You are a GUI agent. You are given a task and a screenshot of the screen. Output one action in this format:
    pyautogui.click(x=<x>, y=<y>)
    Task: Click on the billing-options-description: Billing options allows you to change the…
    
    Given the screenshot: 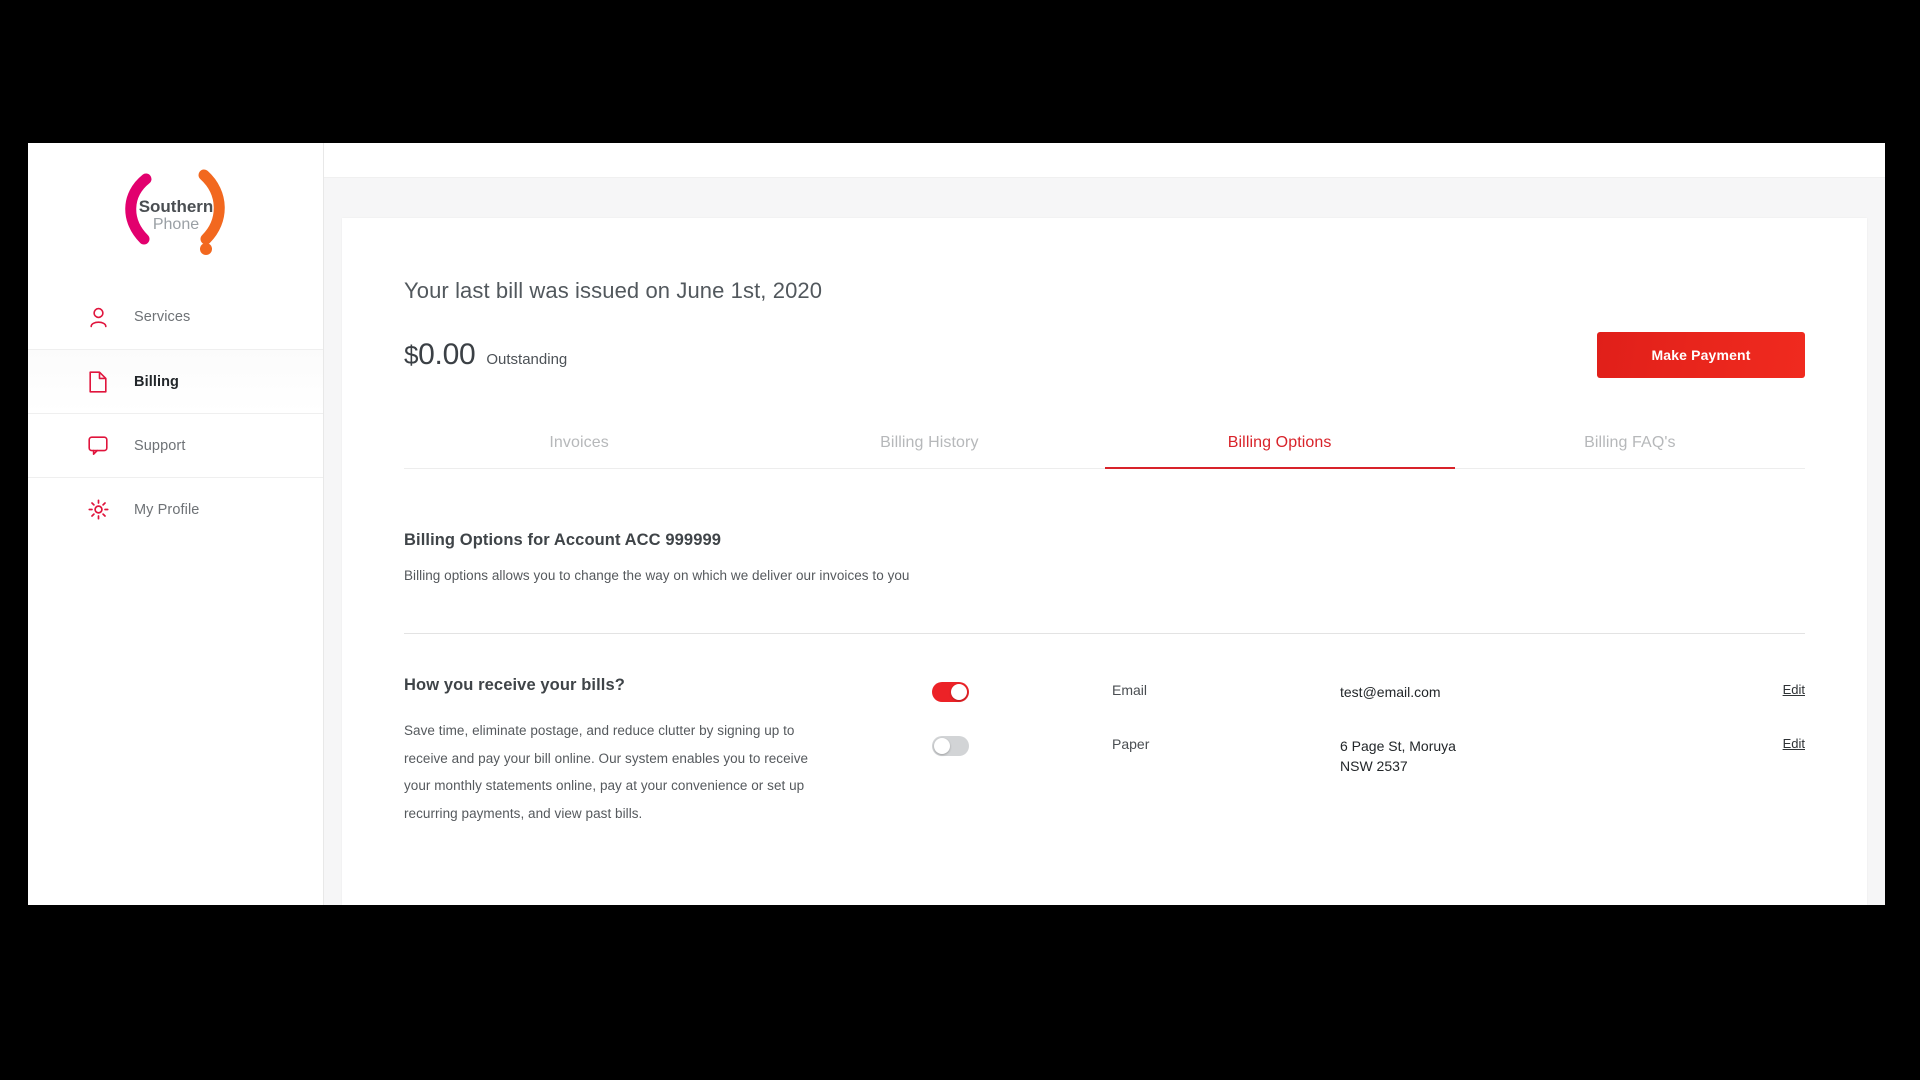 What is the action you would take?
    pyautogui.click(x=657, y=575)
    